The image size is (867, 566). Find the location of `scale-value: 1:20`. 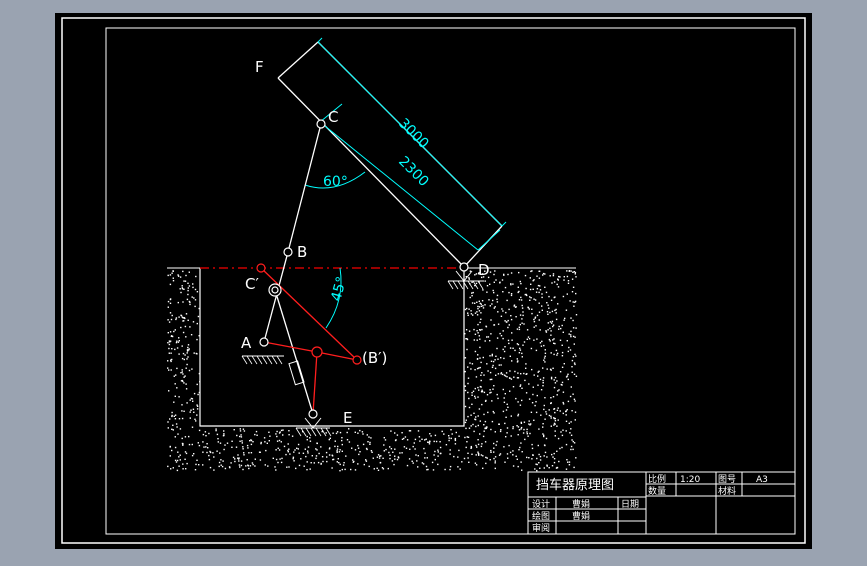

scale-value: 1:20 is located at coordinates (690, 480).